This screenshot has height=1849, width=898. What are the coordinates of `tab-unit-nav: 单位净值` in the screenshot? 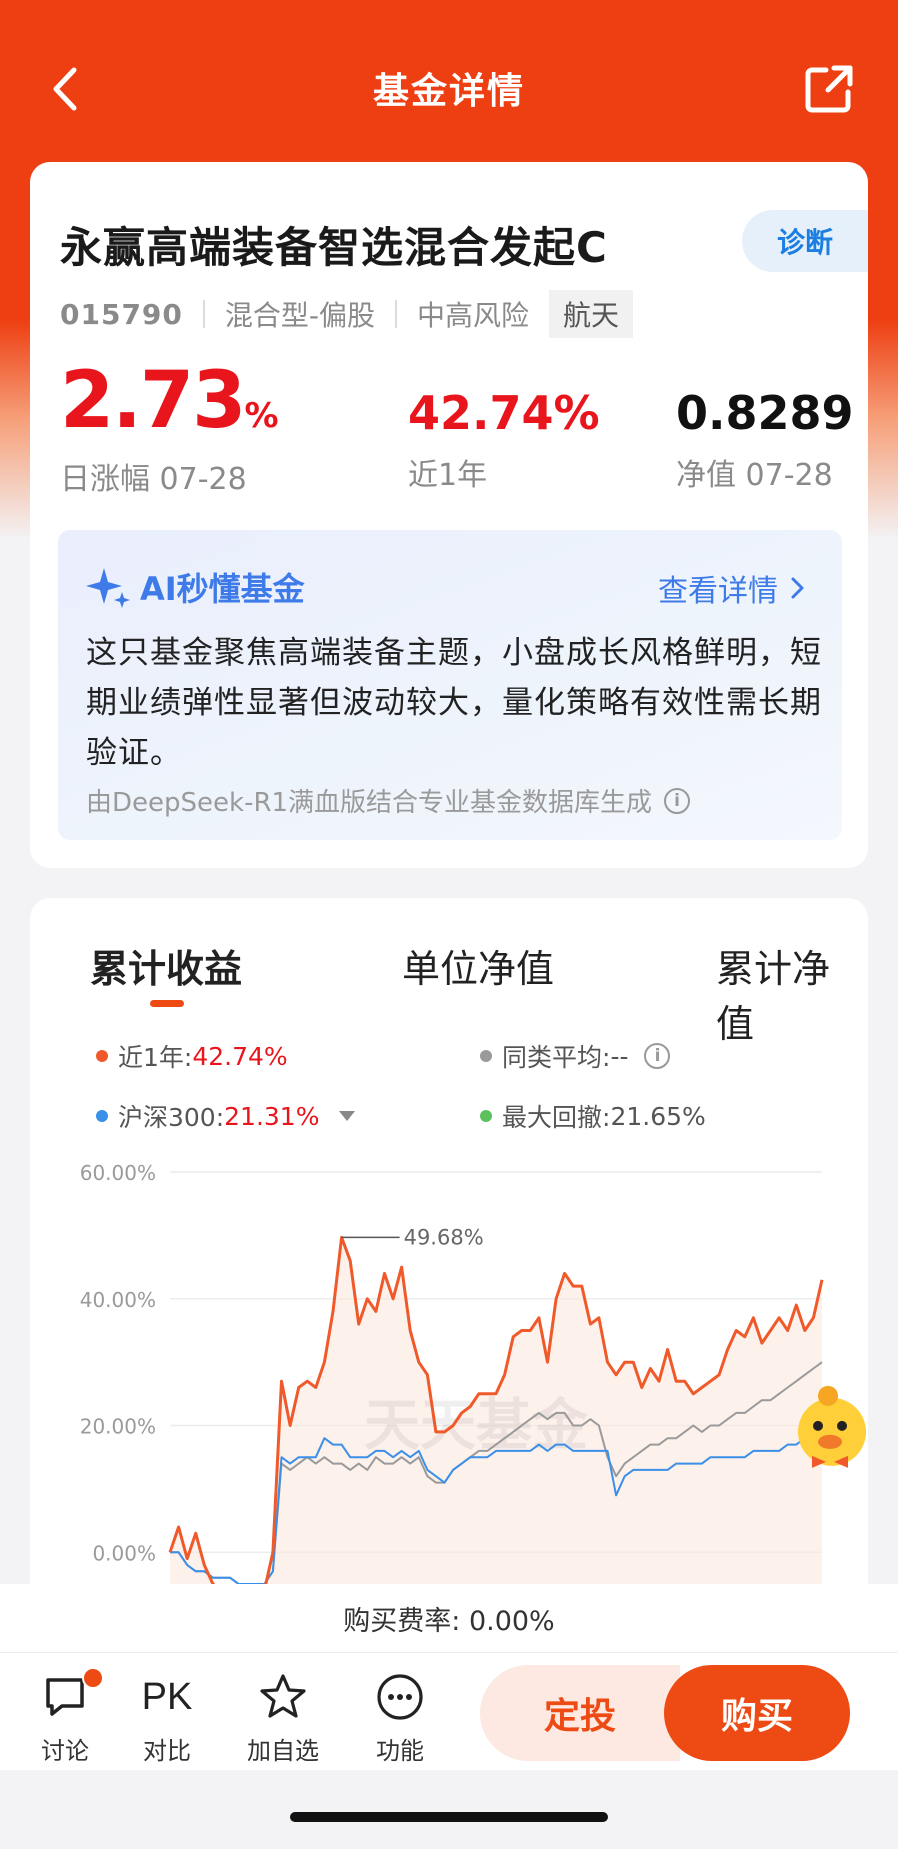 It's located at (478, 965).